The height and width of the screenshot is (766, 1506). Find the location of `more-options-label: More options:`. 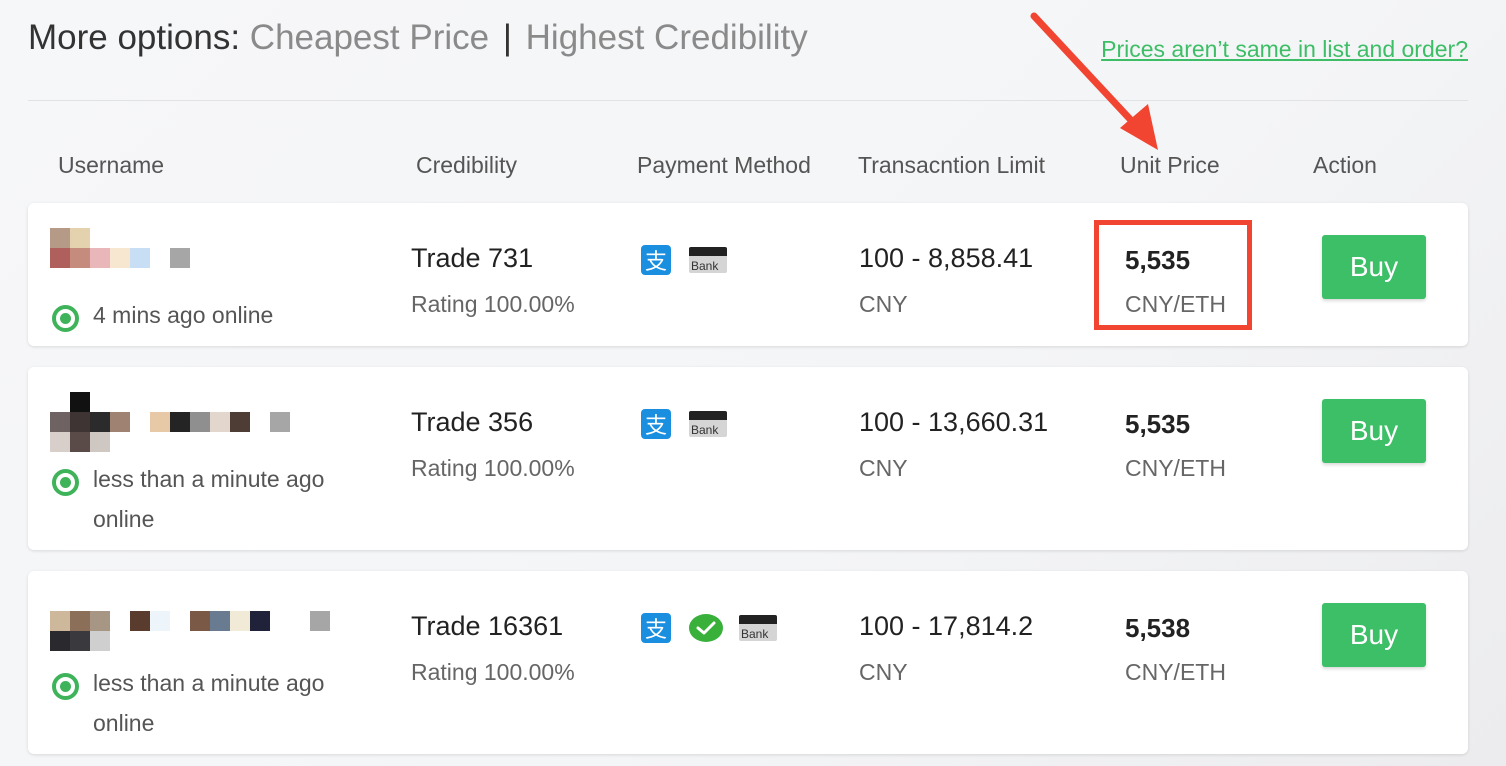

more-options-label: More options: is located at coordinates (134, 37).